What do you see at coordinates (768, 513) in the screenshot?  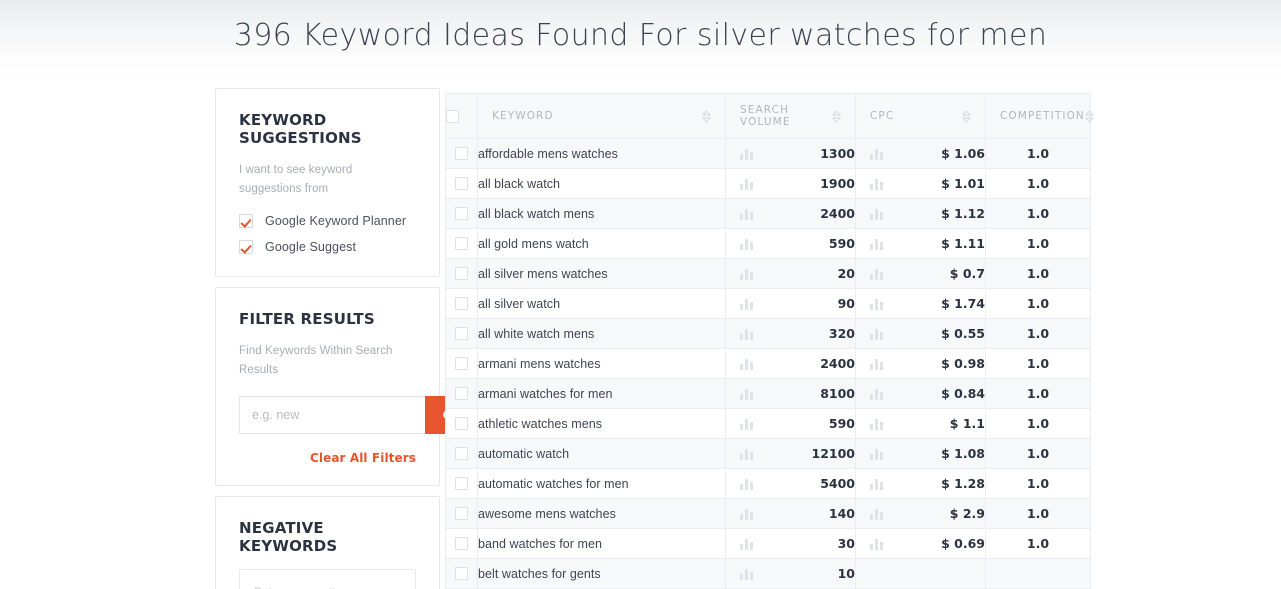 I see `table-row: awesome mens watches 140 $ 2.9 1.0` at bounding box center [768, 513].